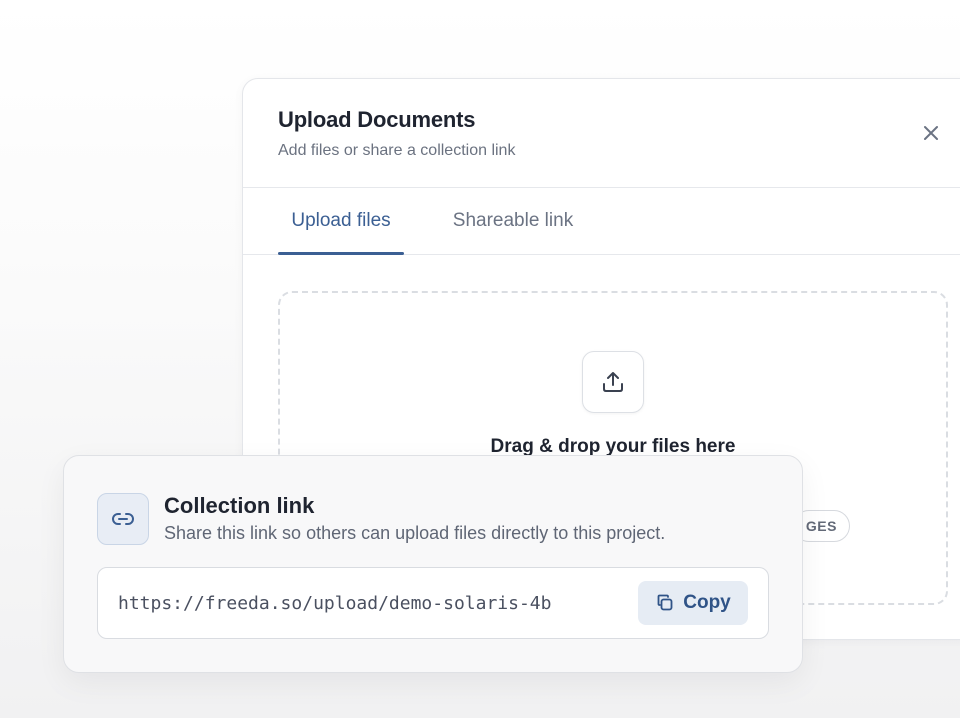 The width and height of the screenshot is (960, 718). What do you see at coordinates (334, 603) in the screenshot?
I see `url-text: https://freeda.so/upload/demo-solaris-4b` at bounding box center [334, 603].